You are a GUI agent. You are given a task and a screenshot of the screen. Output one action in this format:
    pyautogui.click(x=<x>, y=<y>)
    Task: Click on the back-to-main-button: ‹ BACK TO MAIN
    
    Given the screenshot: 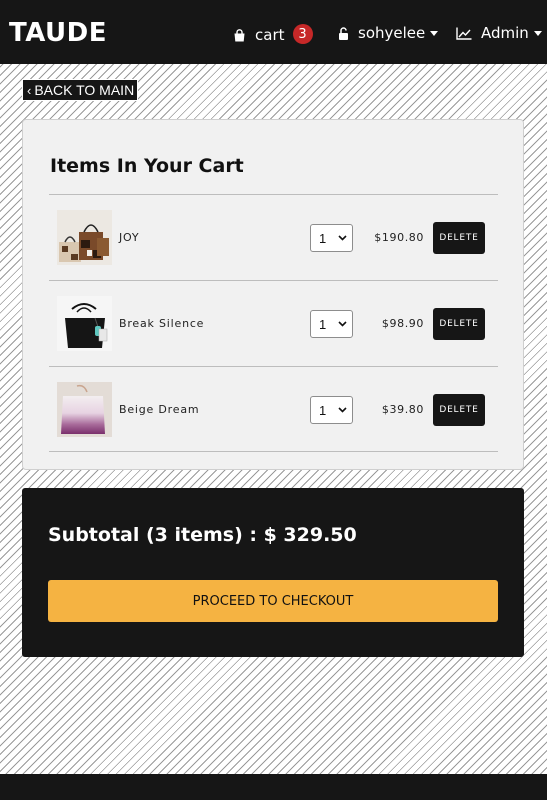 What is the action you would take?
    pyautogui.click(x=80, y=90)
    